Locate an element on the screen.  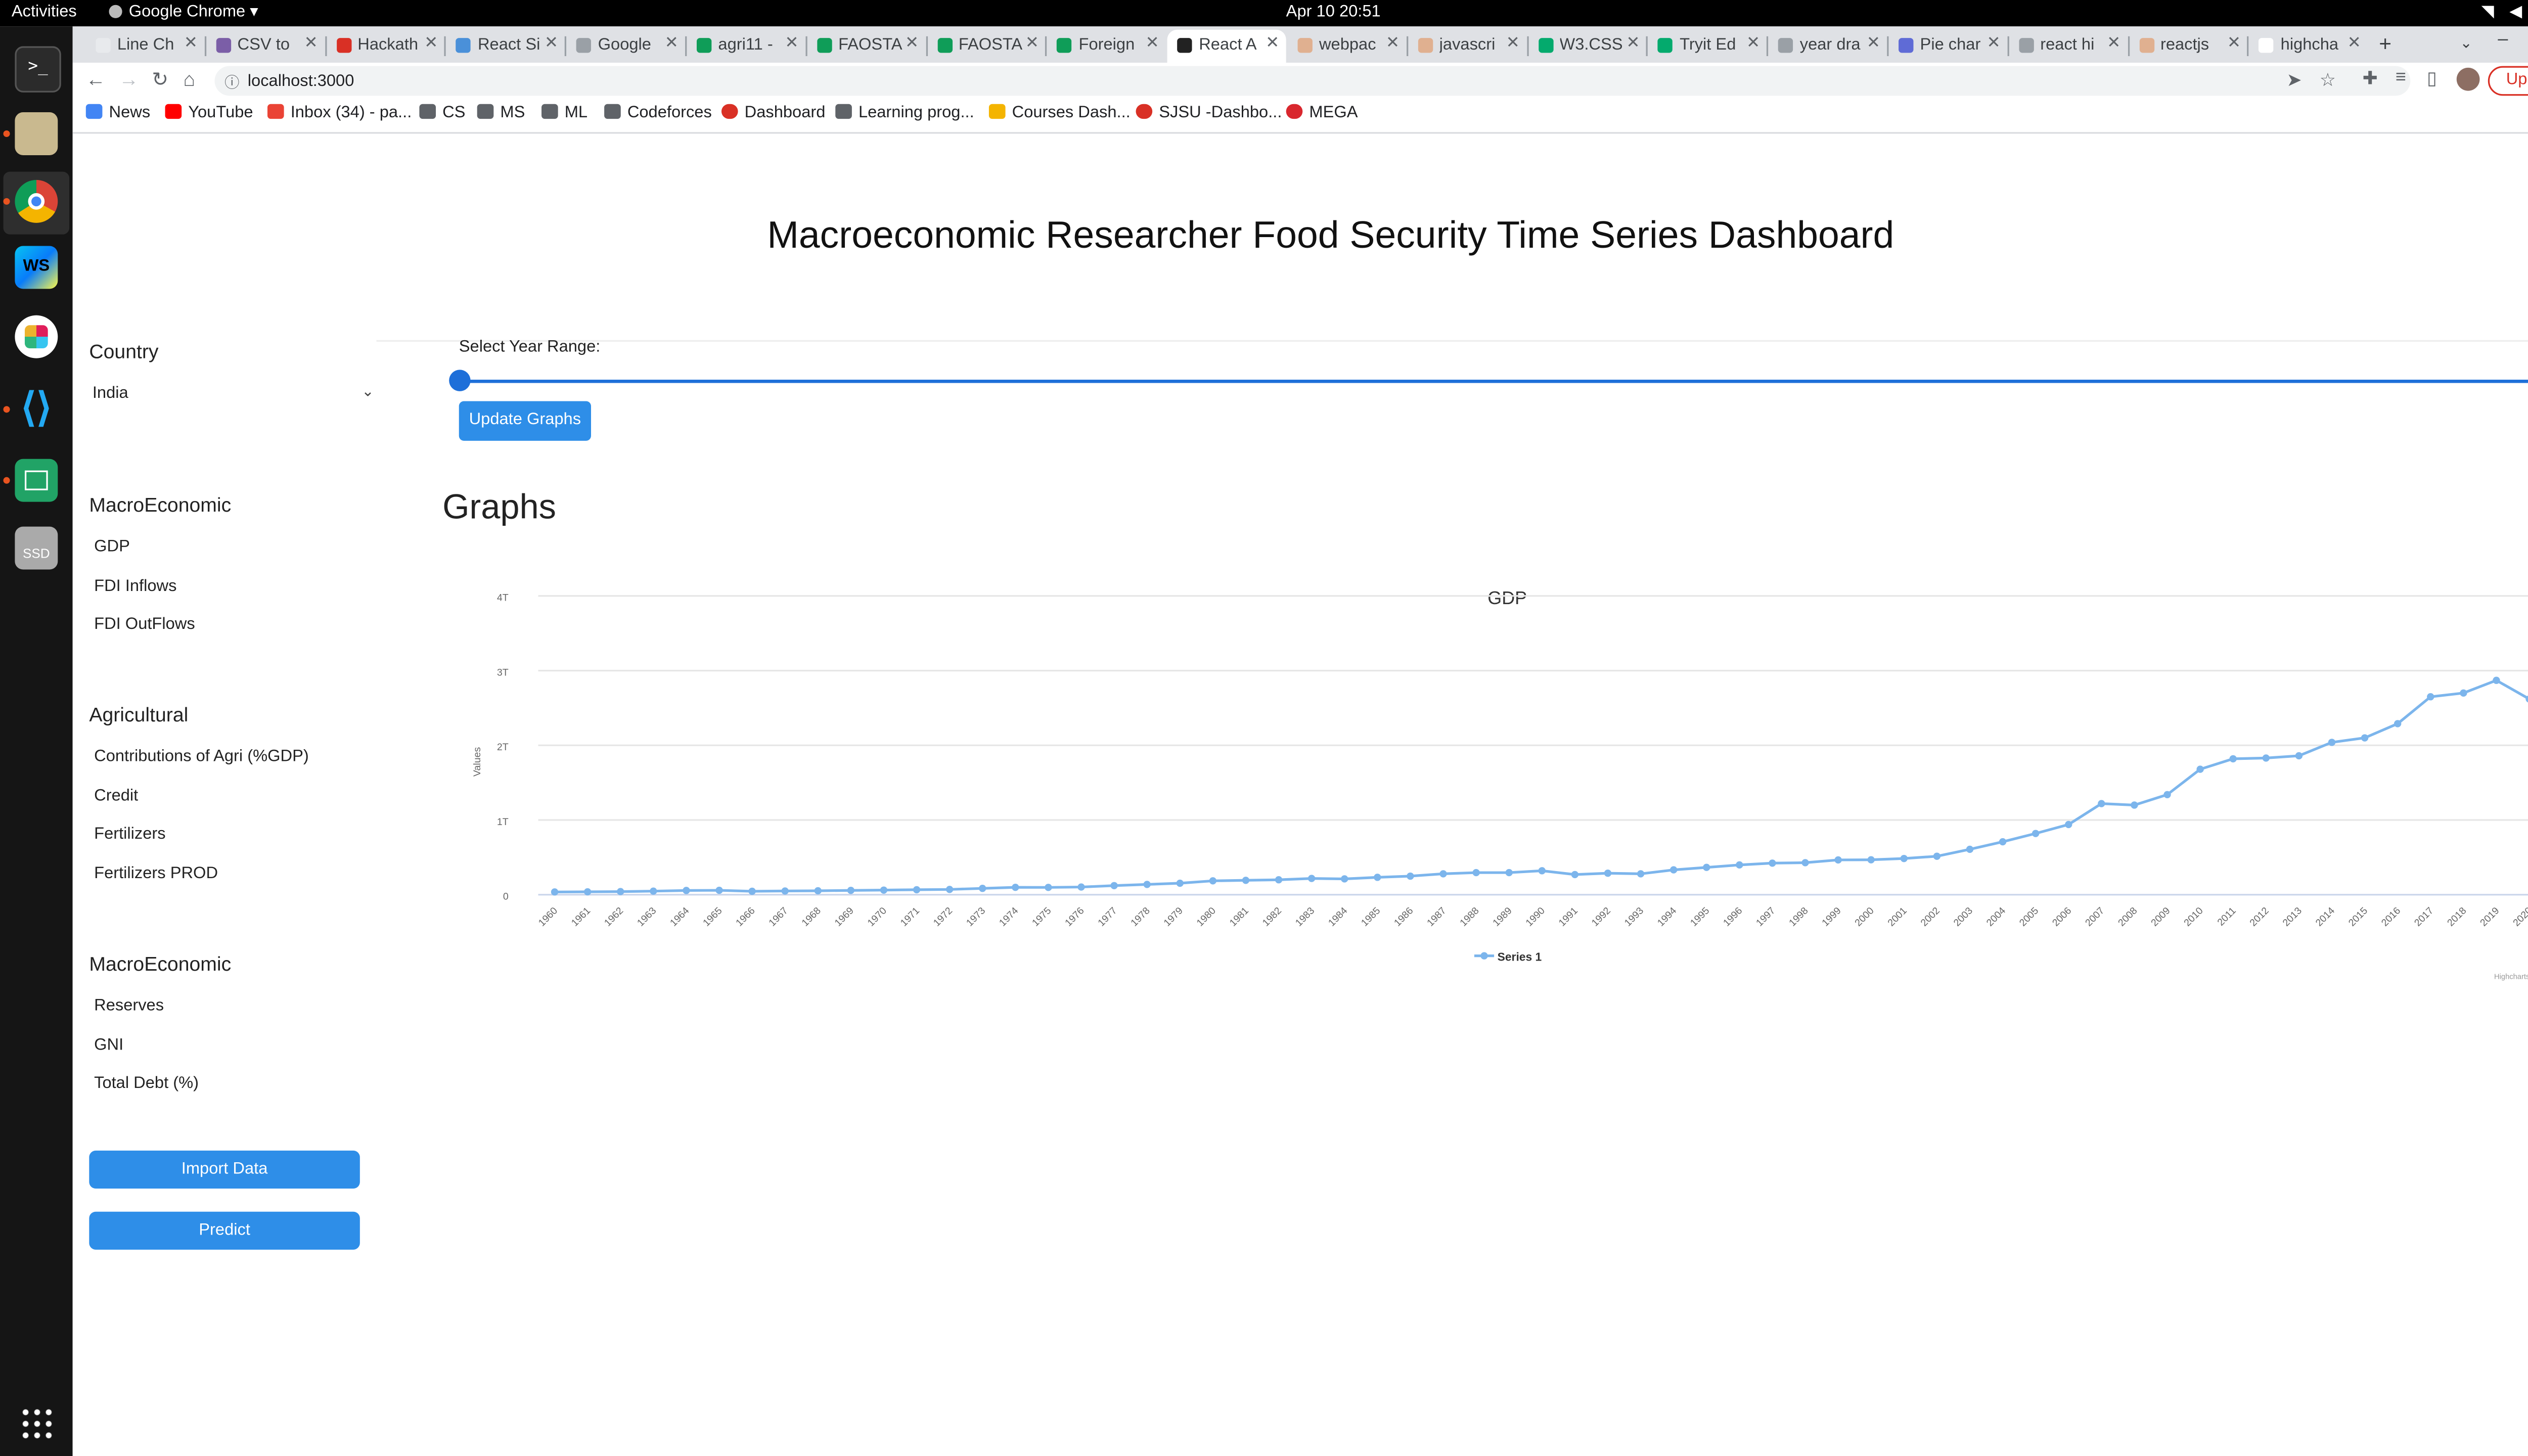
profile-avatar is located at coordinates (2468, 79).